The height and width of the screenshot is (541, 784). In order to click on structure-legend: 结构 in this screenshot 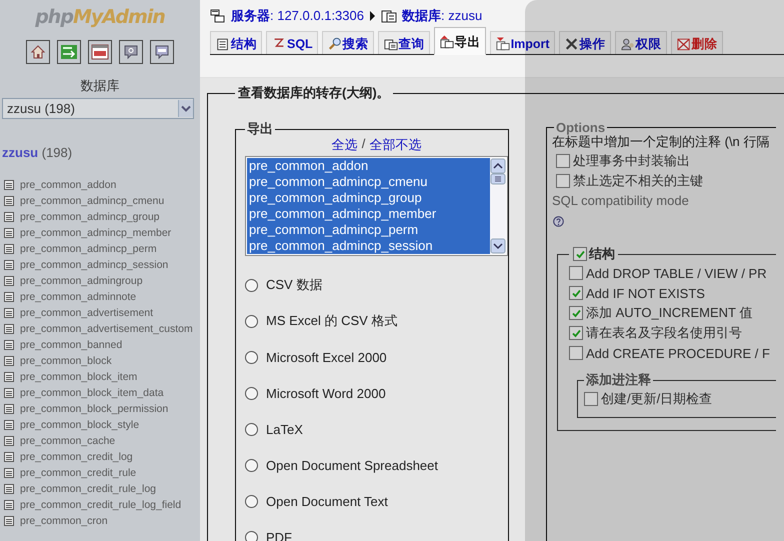, I will do `click(602, 254)`.